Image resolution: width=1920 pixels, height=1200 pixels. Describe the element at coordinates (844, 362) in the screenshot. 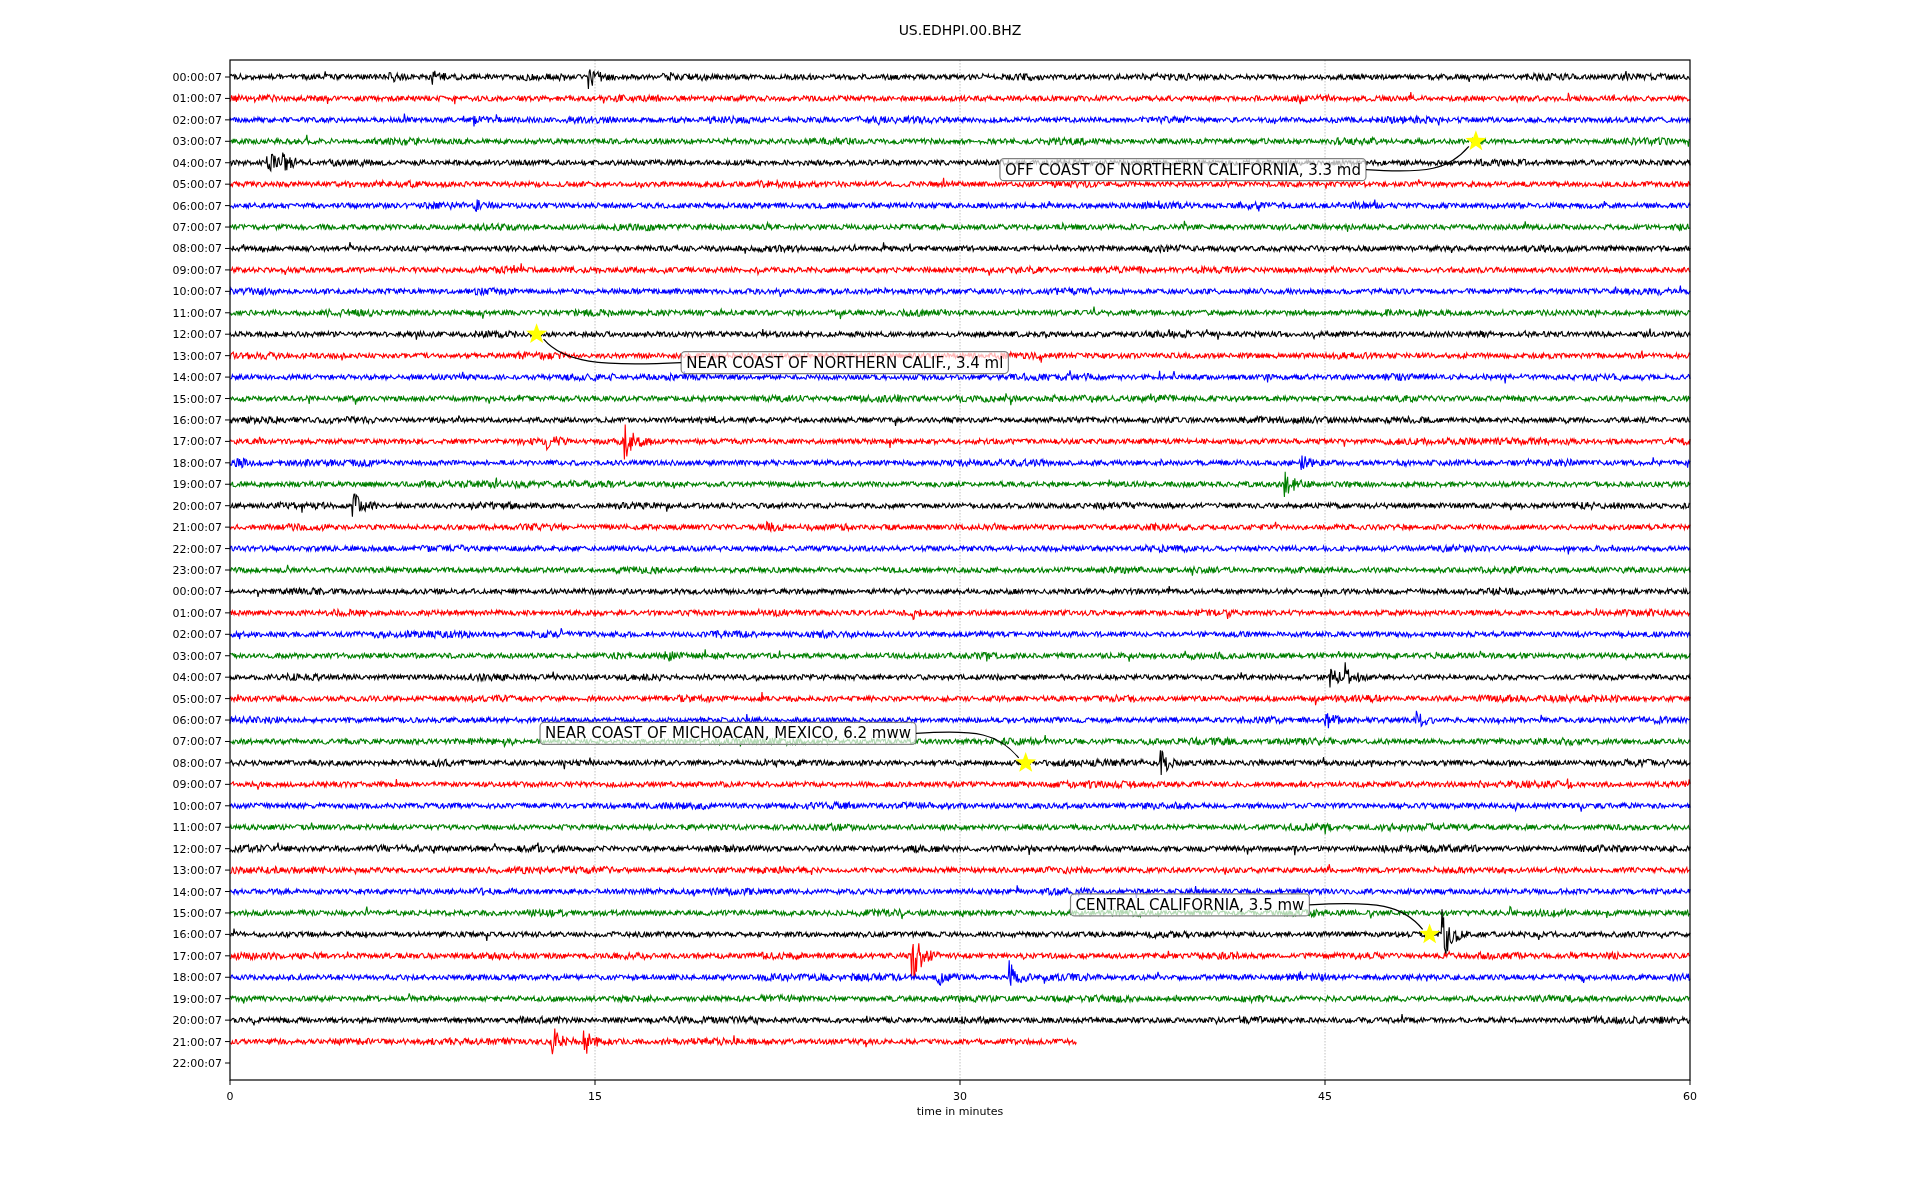

I see `event-label: NEAR COAST OF NORTHERN CALIF., 3.4 ml` at that location.